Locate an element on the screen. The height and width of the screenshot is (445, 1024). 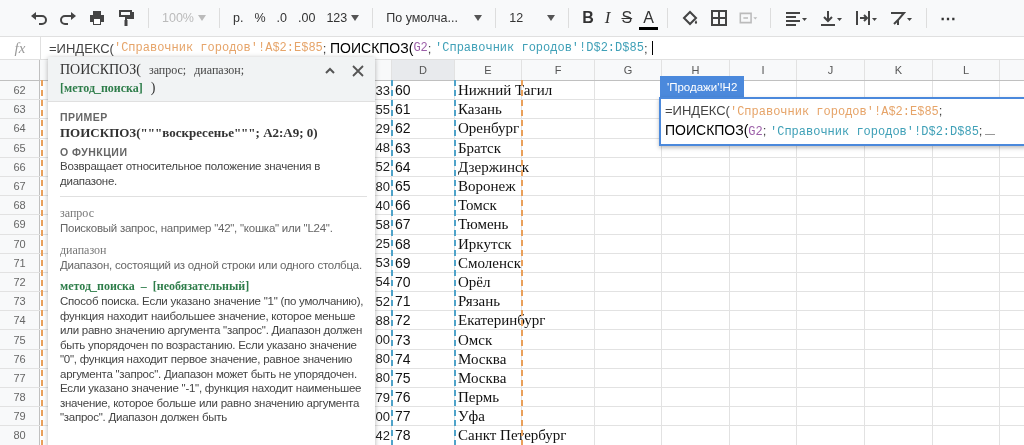
percent-button: % is located at coordinates (260, 18).